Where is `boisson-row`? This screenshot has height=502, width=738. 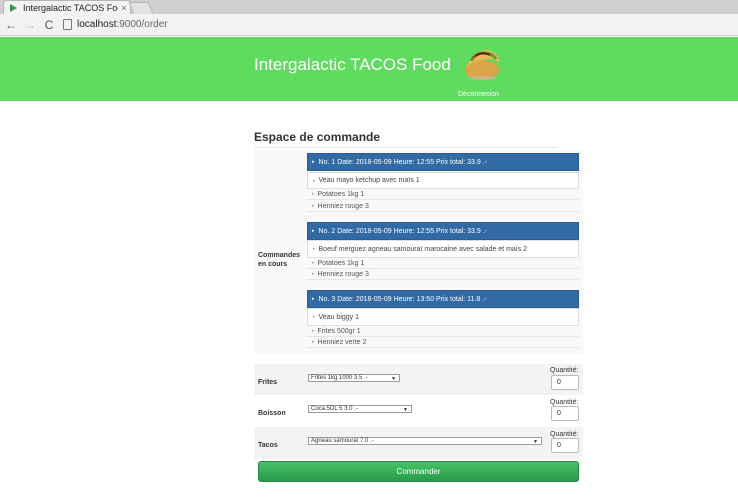
boisson-row is located at coordinates (418, 411).